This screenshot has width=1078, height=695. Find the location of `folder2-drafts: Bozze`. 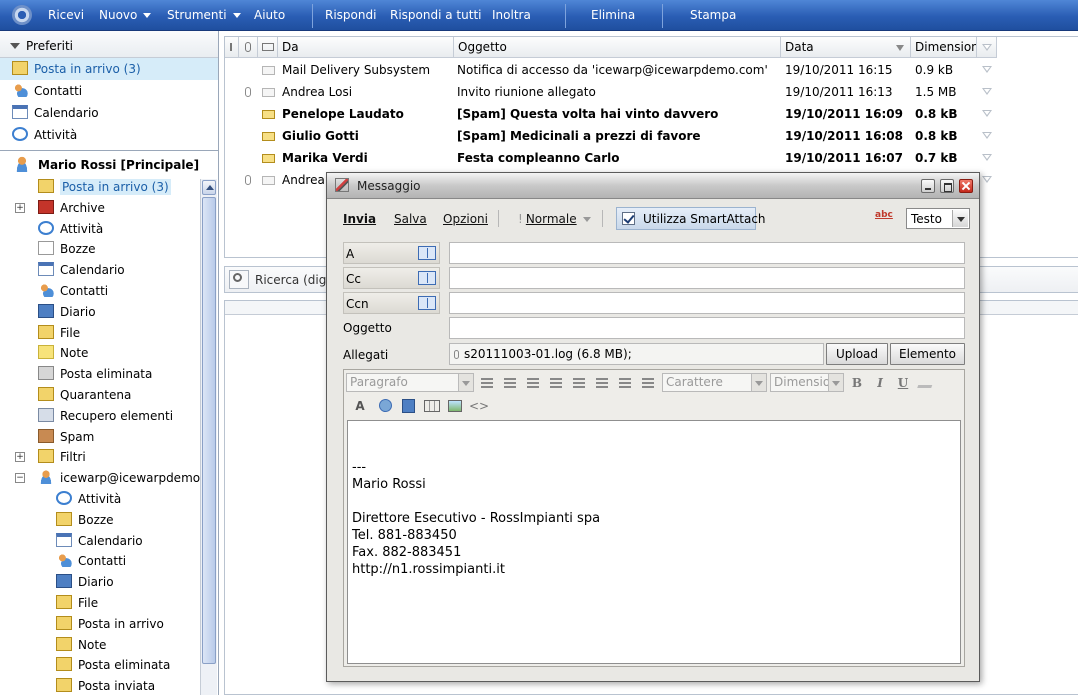

folder2-drafts: Bozze is located at coordinates (100, 520).